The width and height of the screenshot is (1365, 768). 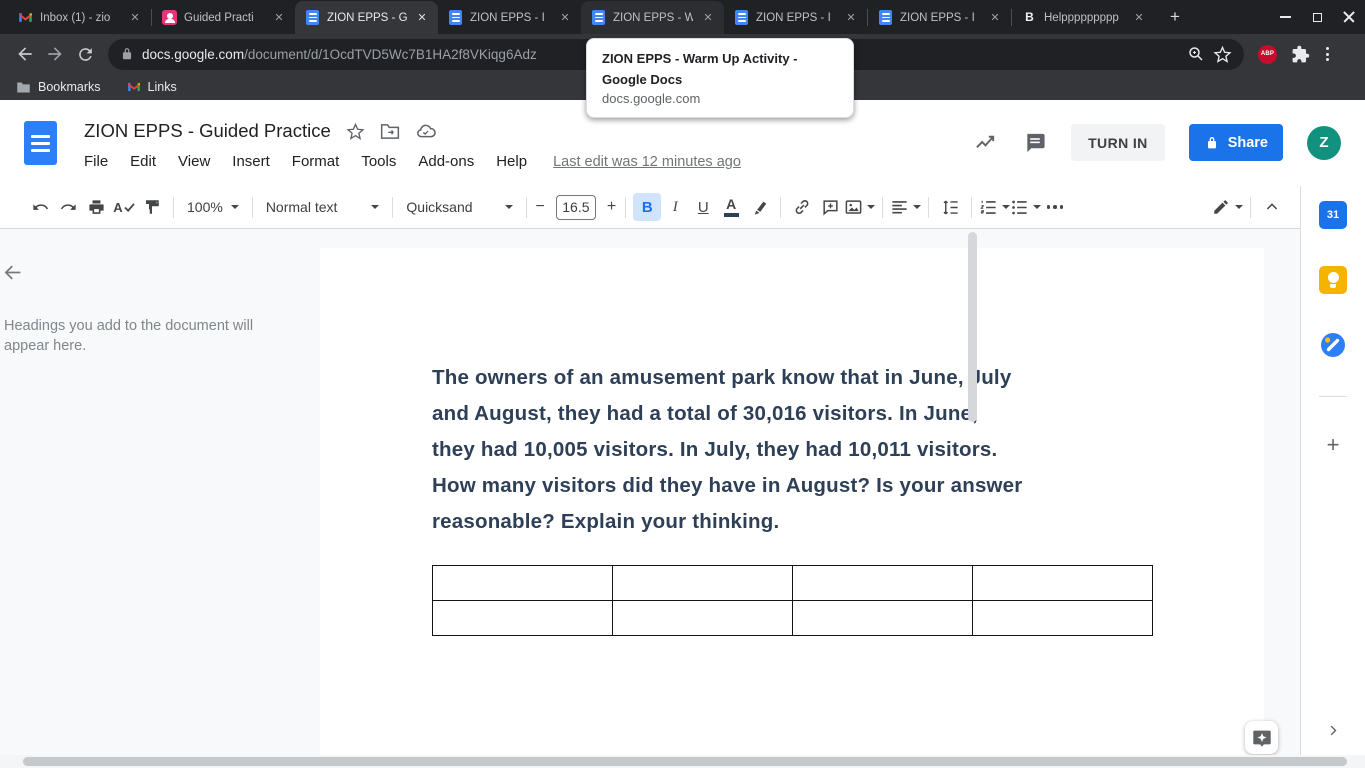 I want to click on menu-format: Format, so click(x=316, y=161).